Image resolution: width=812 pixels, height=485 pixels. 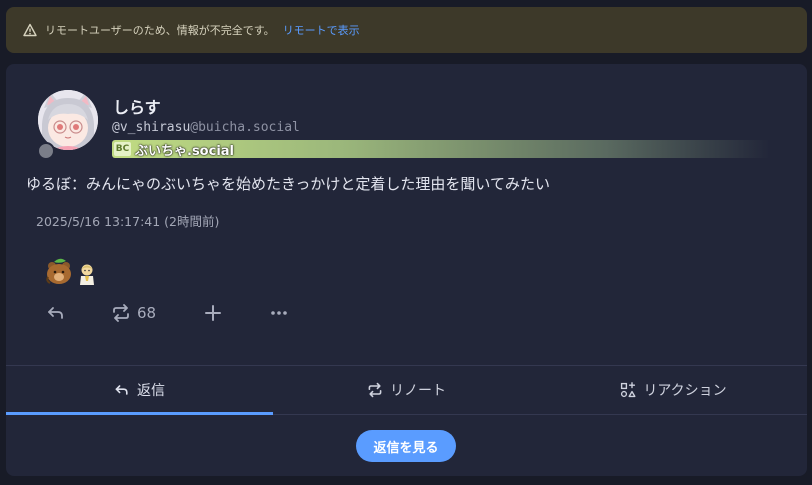 I want to click on instance-ticker: BC ぶいちゃ.social, so click(x=441, y=149).